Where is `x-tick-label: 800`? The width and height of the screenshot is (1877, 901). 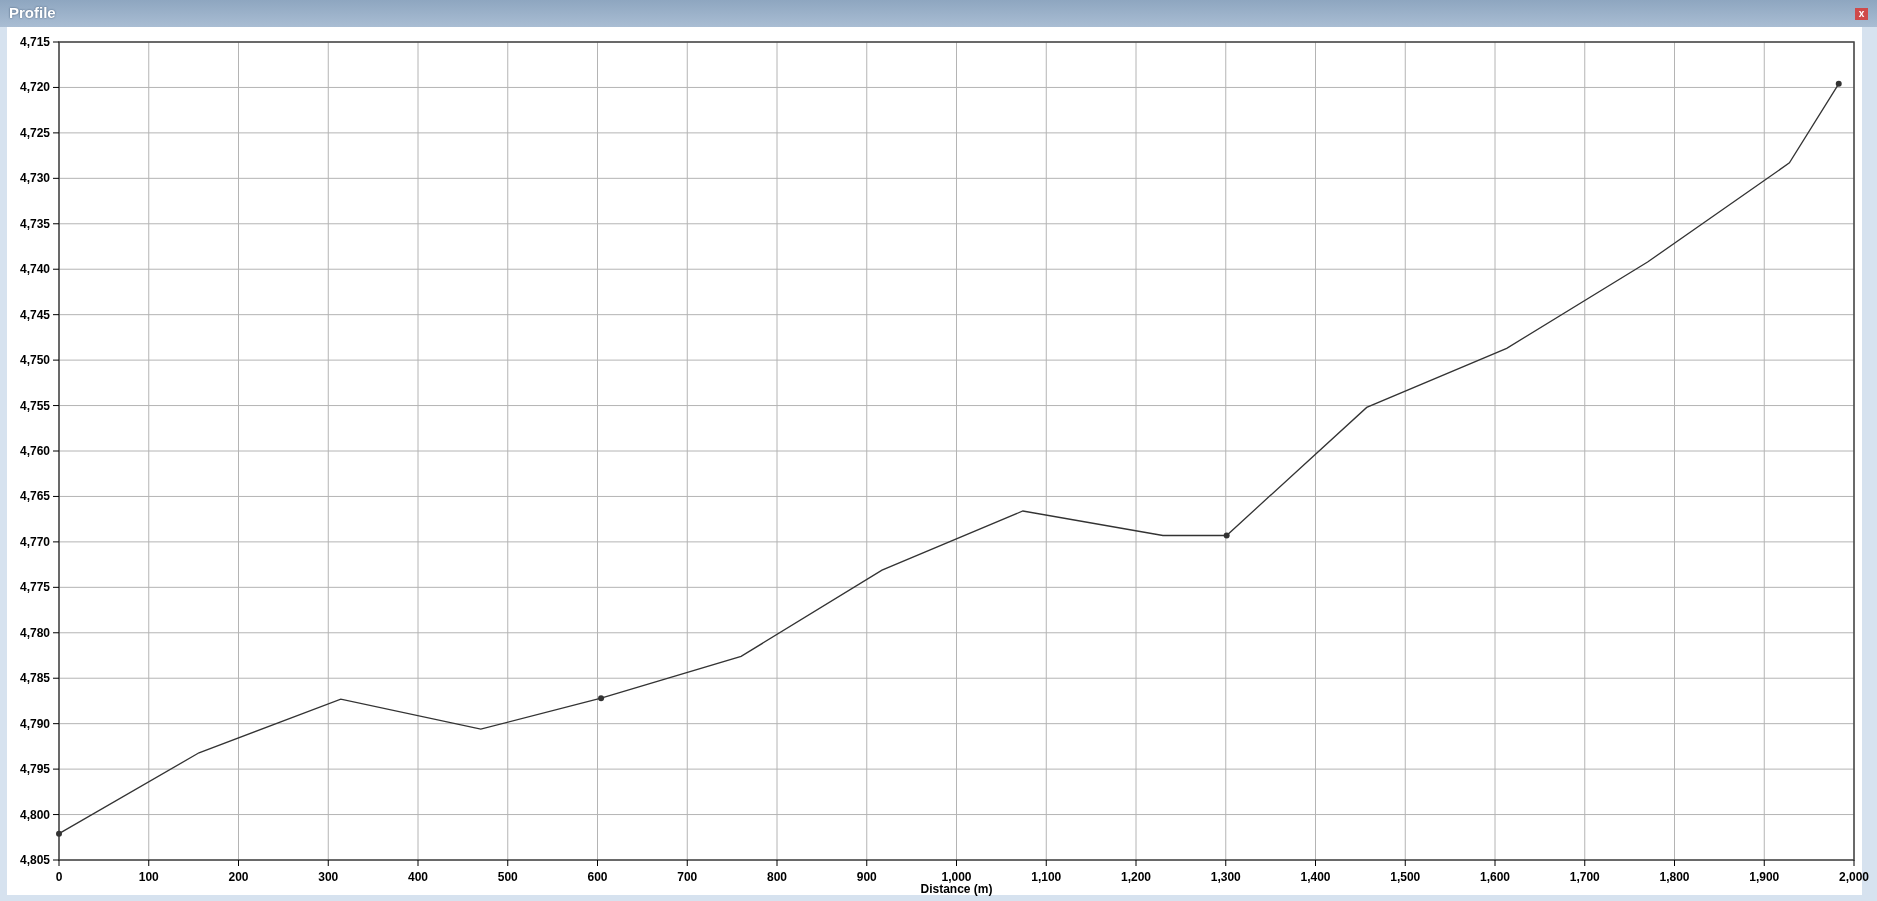
x-tick-label: 800 is located at coordinates (777, 877).